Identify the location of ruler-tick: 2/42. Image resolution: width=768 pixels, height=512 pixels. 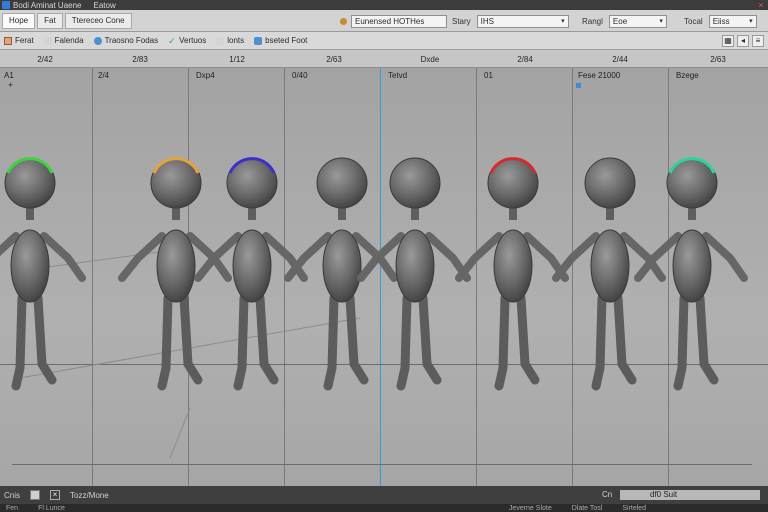
(45, 59).